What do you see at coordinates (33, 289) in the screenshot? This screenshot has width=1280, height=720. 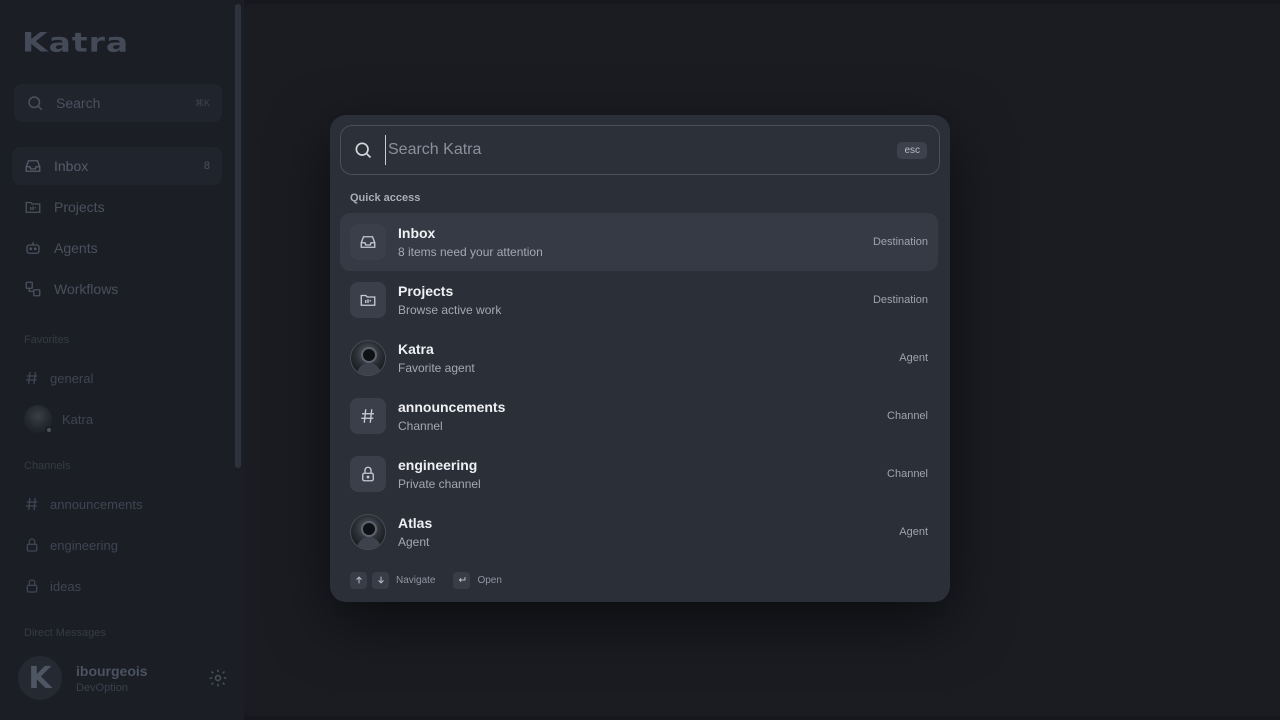 I see `workflows-icon` at bounding box center [33, 289].